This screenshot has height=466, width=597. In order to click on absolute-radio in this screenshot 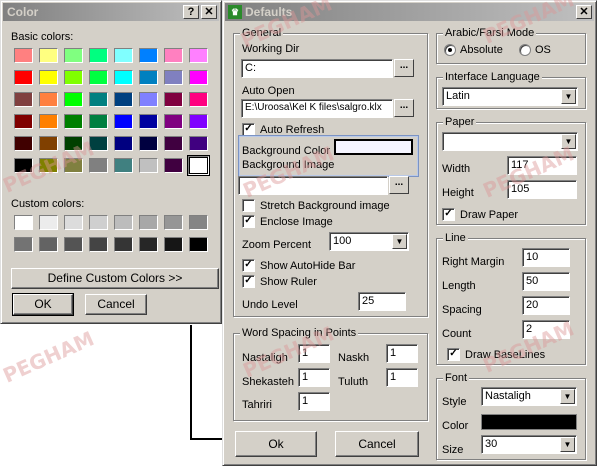, I will do `click(450, 50)`.